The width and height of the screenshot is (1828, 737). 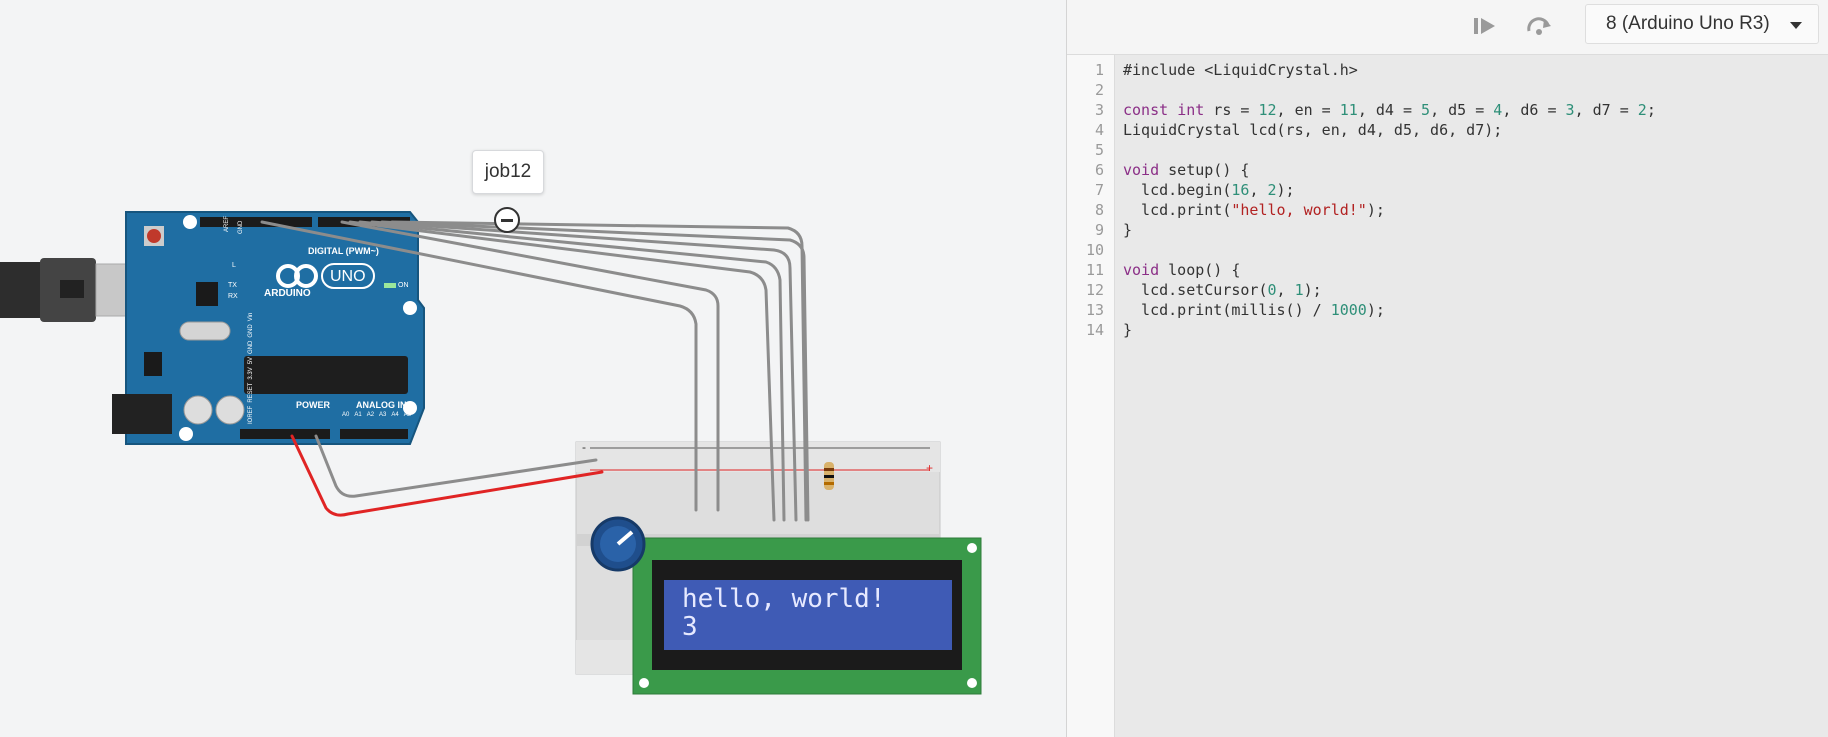 I want to click on code-token: int, so click(x=1191, y=110).